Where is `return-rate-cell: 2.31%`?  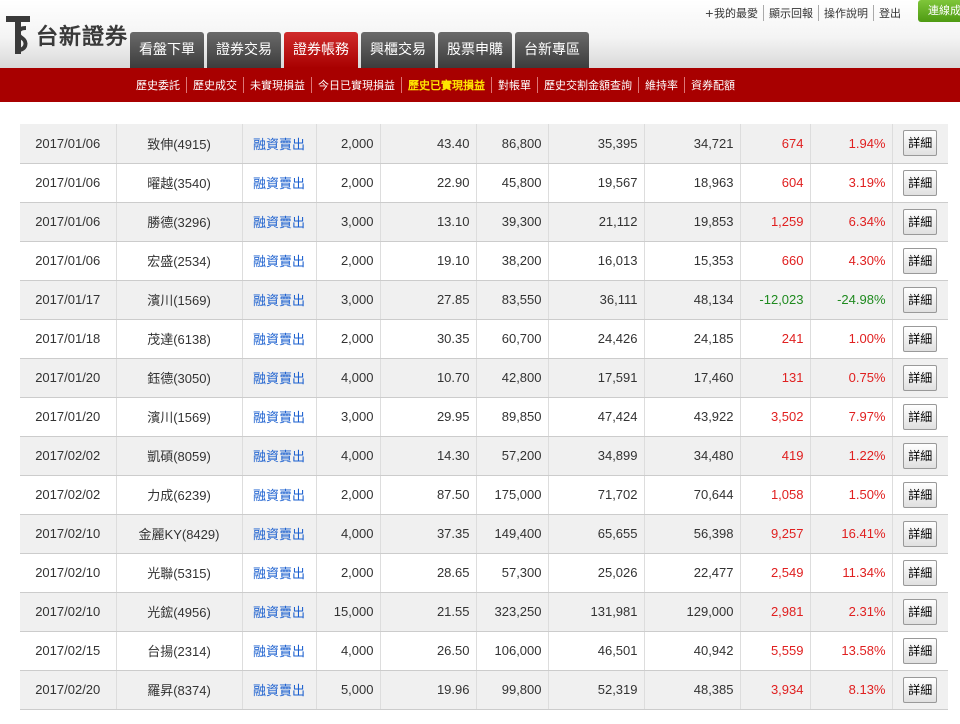 return-rate-cell: 2.31% is located at coordinates (851, 612).